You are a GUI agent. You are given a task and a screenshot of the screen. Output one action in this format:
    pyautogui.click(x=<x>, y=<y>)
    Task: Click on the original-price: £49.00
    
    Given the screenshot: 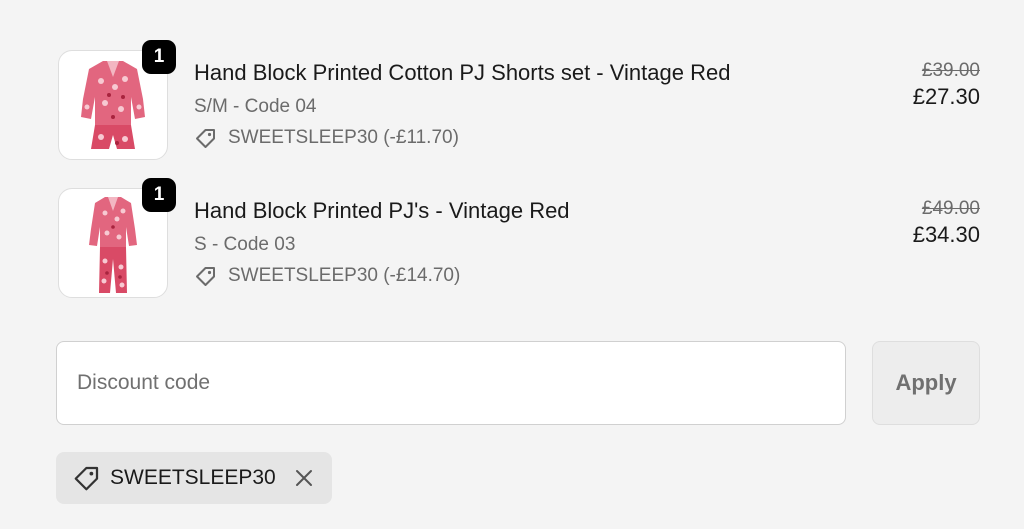 What is the action you would take?
    pyautogui.click(x=950, y=208)
    